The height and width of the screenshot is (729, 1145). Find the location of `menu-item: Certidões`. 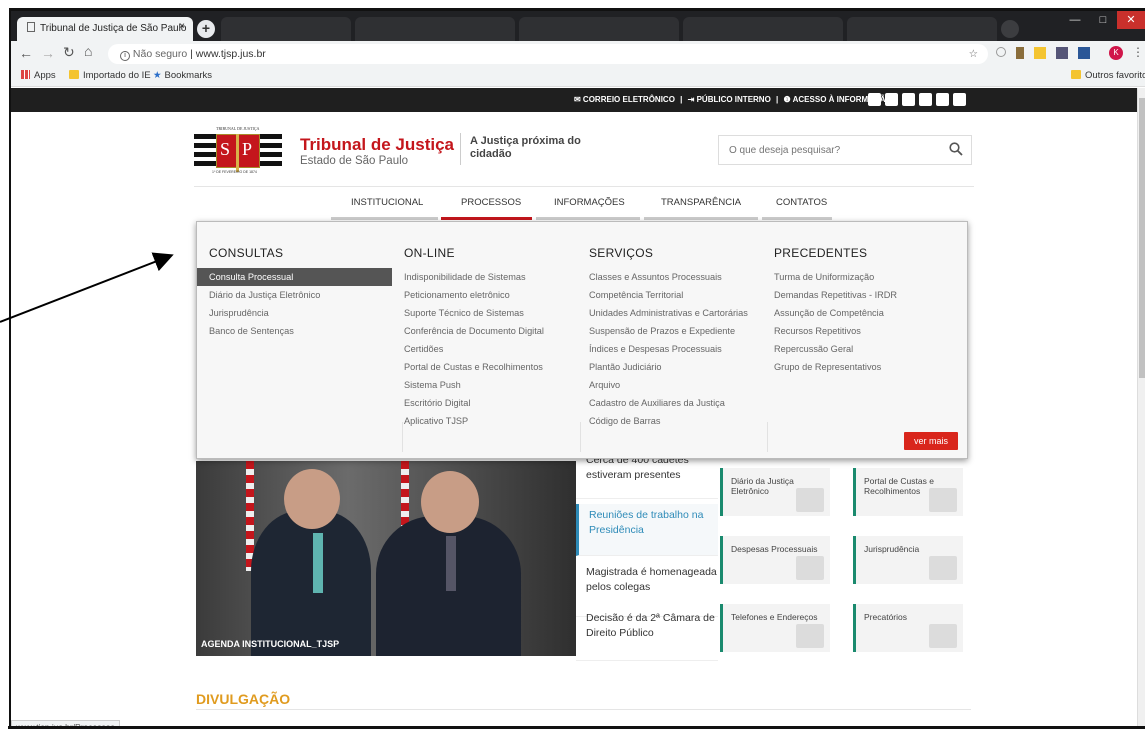

menu-item: Certidões is located at coordinates (484, 349).